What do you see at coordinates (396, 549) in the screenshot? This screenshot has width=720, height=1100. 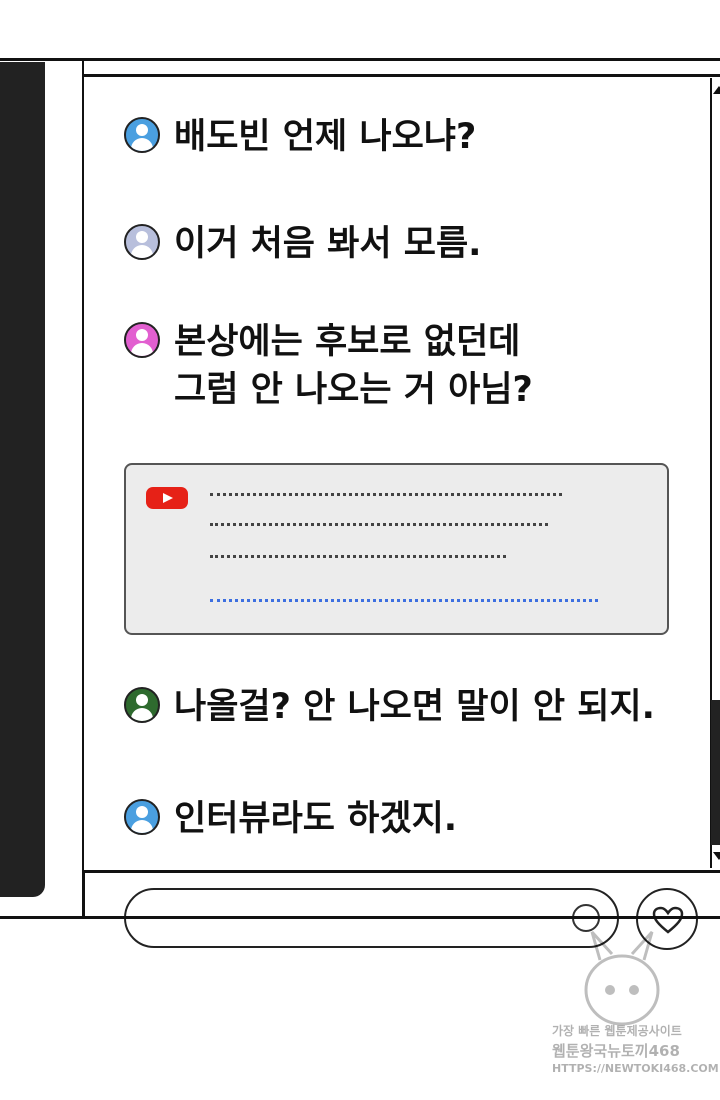 I see `youtube-link-card` at bounding box center [396, 549].